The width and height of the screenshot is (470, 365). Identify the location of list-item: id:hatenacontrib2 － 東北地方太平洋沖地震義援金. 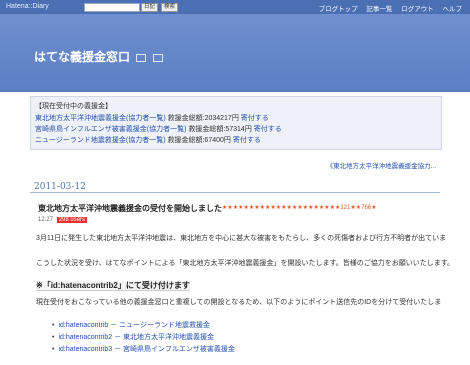
(143, 338).